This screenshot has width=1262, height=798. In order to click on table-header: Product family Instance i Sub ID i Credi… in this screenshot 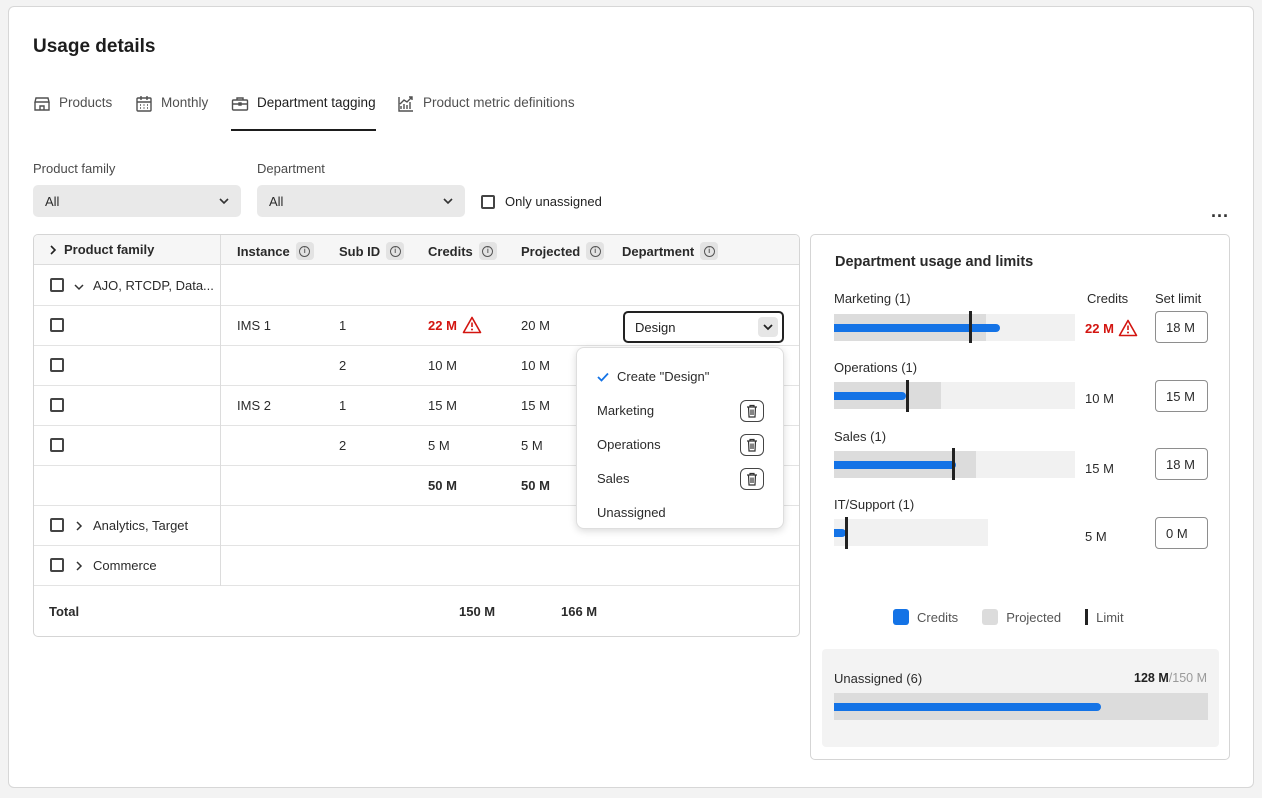, I will do `click(416, 250)`.